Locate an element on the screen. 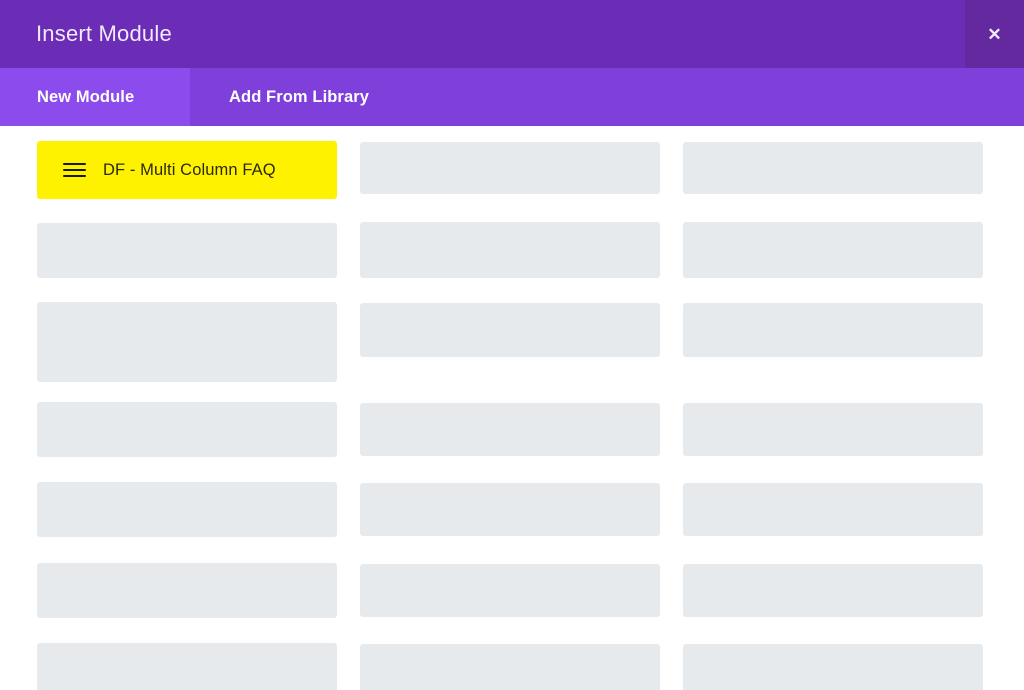 Image resolution: width=1024 pixels, height=690 pixels. close-button: ✕ is located at coordinates (994, 34).